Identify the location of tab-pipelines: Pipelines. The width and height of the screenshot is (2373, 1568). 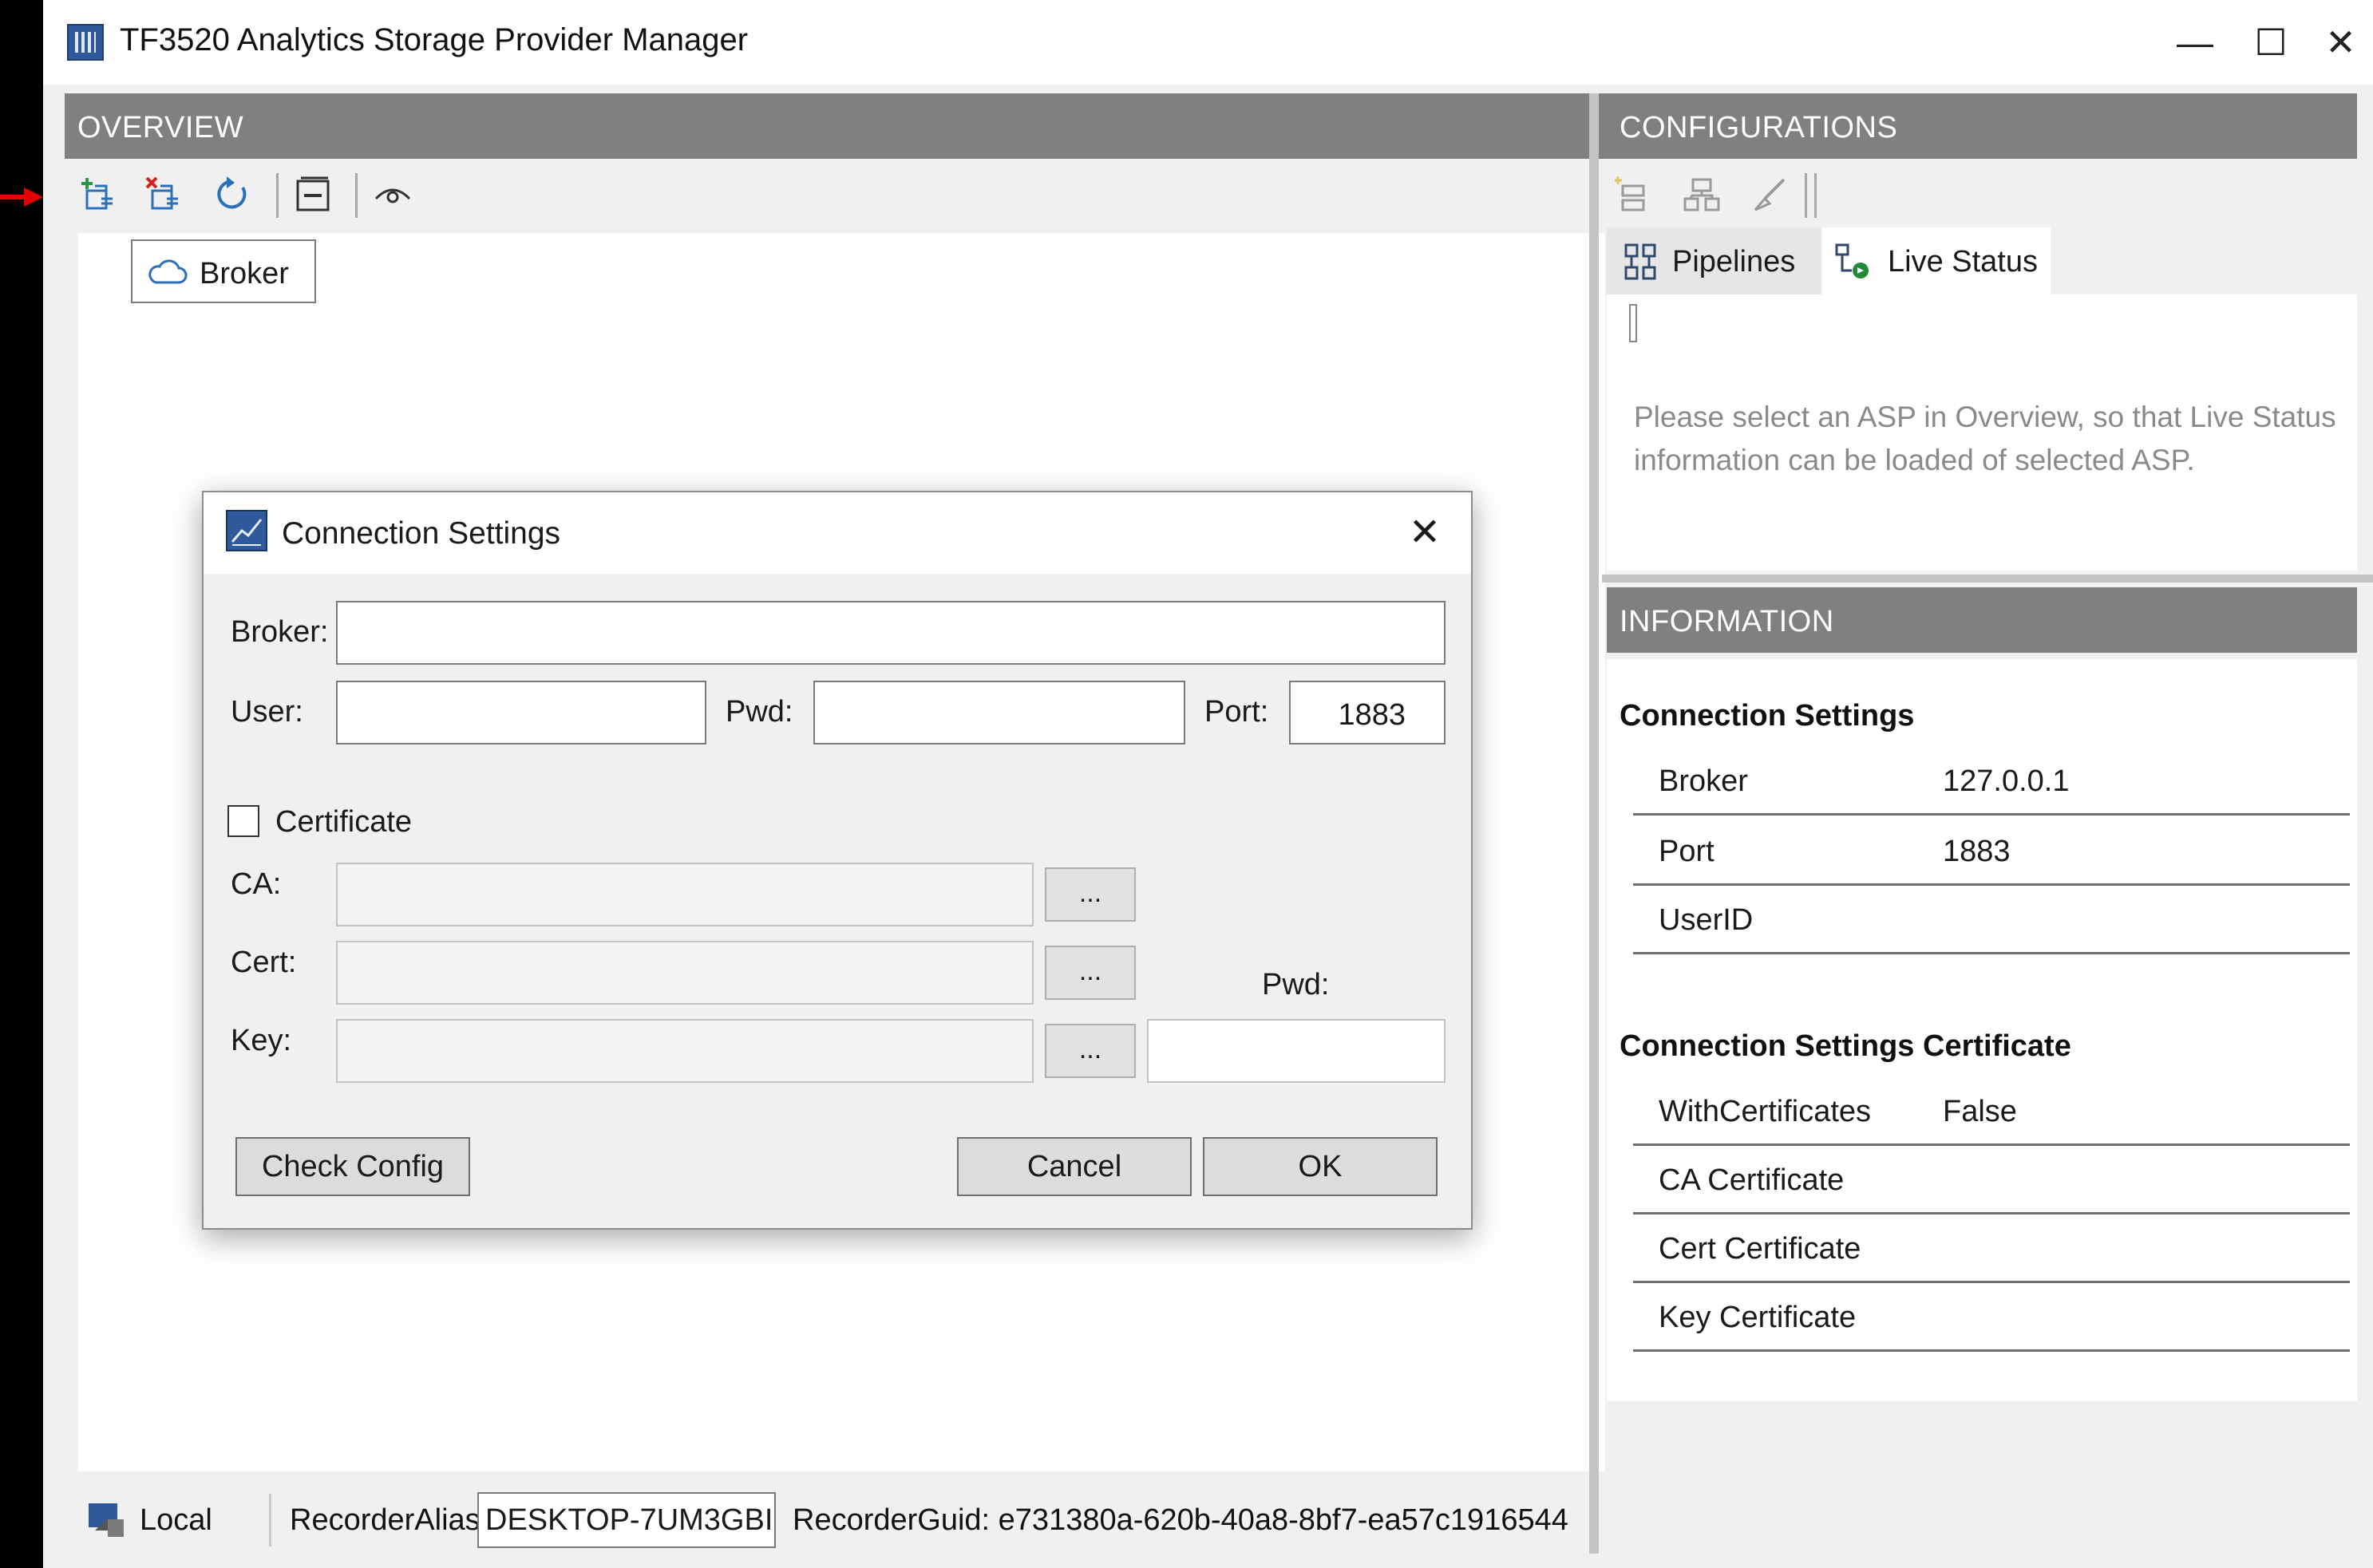
(1714, 260).